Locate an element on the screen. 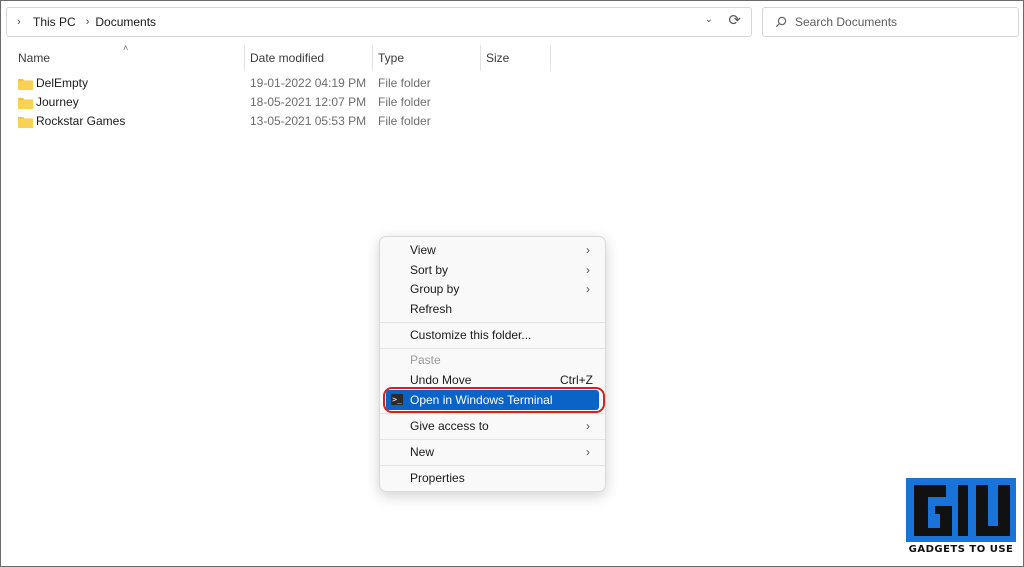 This screenshot has height=567, width=1024. file-name: Journey is located at coordinates (57, 102).